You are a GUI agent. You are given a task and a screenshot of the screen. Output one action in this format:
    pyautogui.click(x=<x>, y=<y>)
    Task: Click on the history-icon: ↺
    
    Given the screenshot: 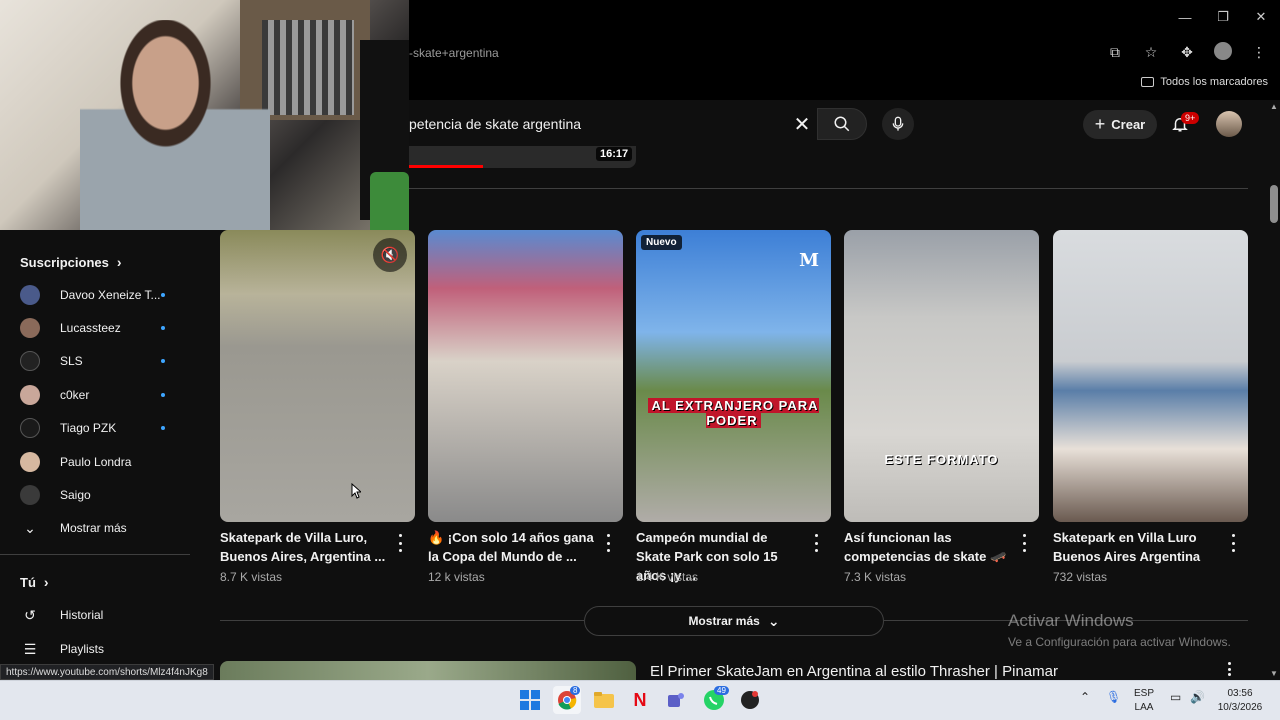 What is the action you would take?
    pyautogui.click(x=30, y=614)
    